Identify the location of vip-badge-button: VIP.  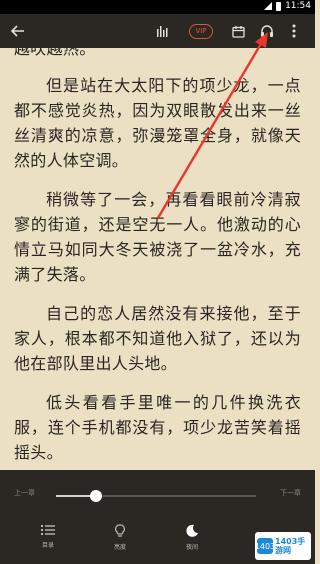
(201, 31).